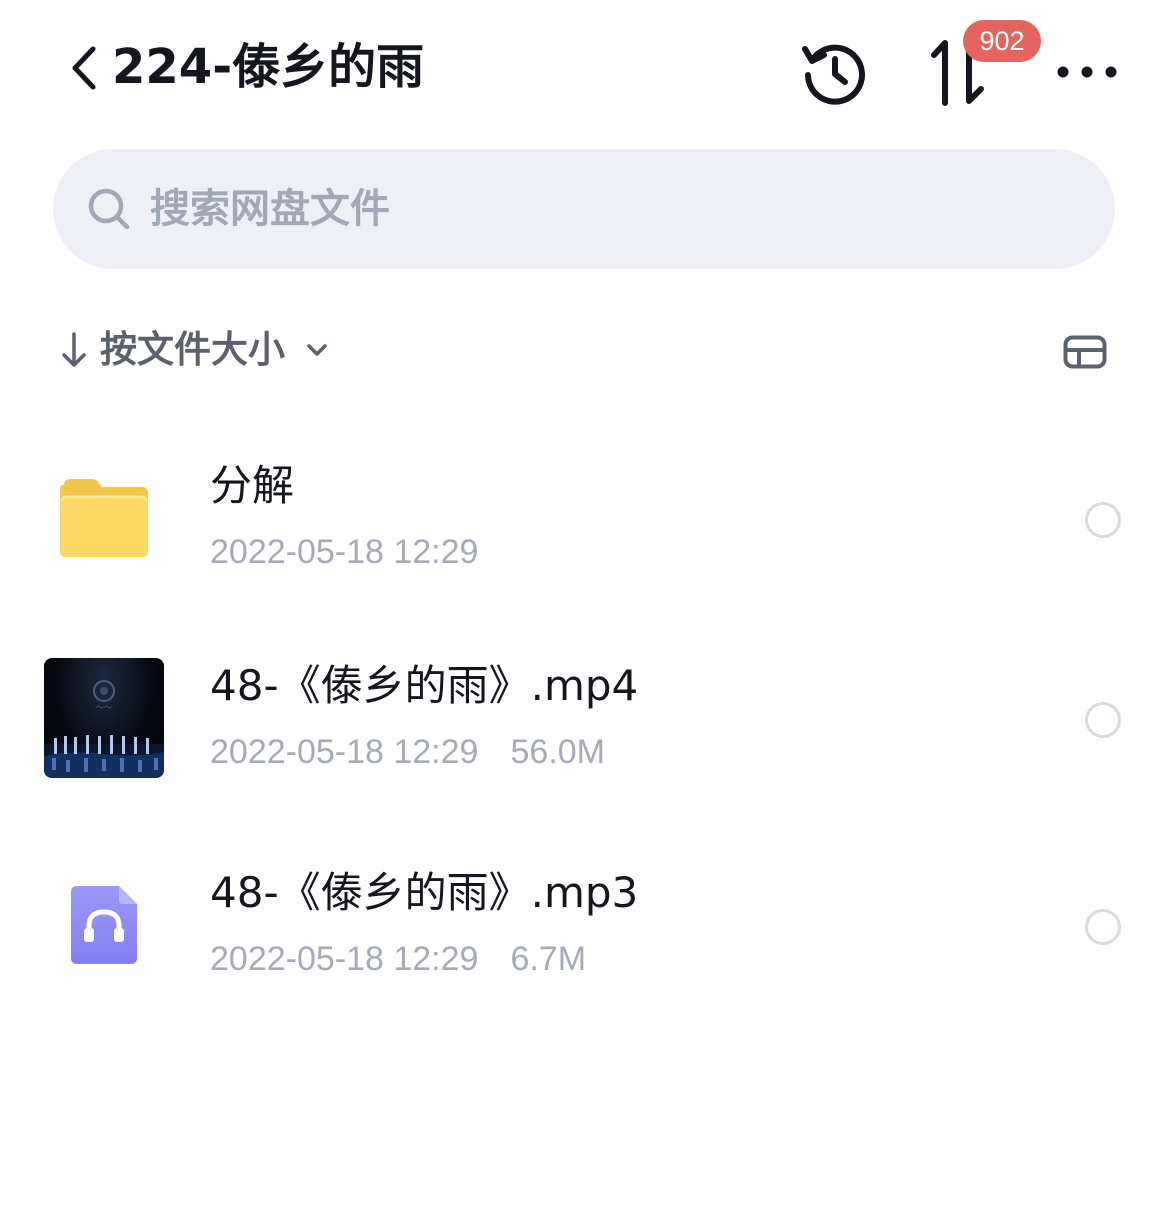 The height and width of the screenshot is (1224, 1168). Describe the element at coordinates (252, 485) in the screenshot. I see `file-name: 分解` at that location.